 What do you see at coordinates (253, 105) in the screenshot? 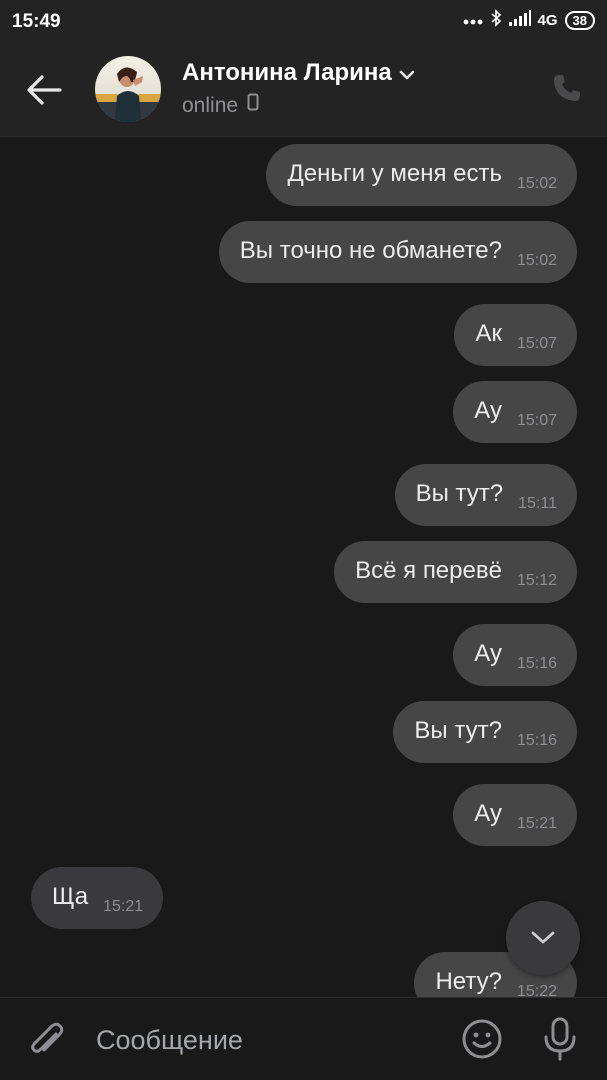
I see `mobile-phone-icon` at bounding box center [253, 105].